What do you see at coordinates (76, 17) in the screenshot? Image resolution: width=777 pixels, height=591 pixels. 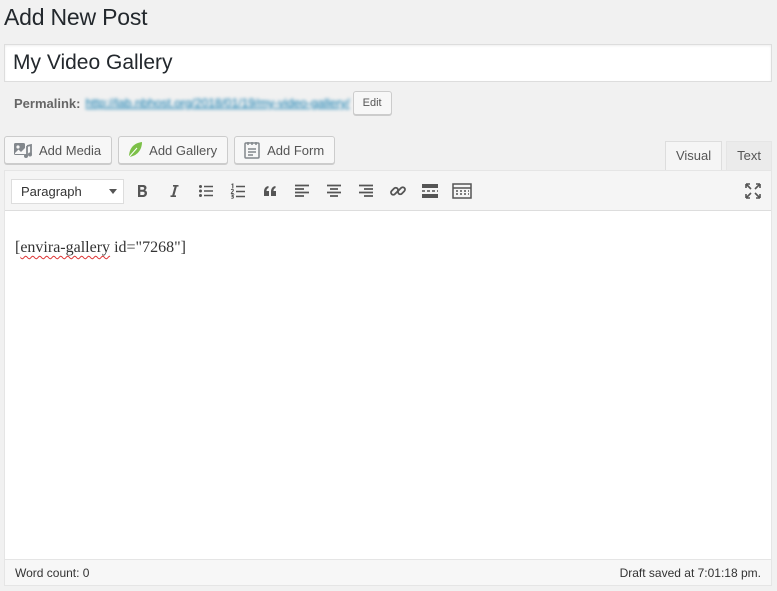 I see `page-title: Add New Post` at bounding box center [76, 17].